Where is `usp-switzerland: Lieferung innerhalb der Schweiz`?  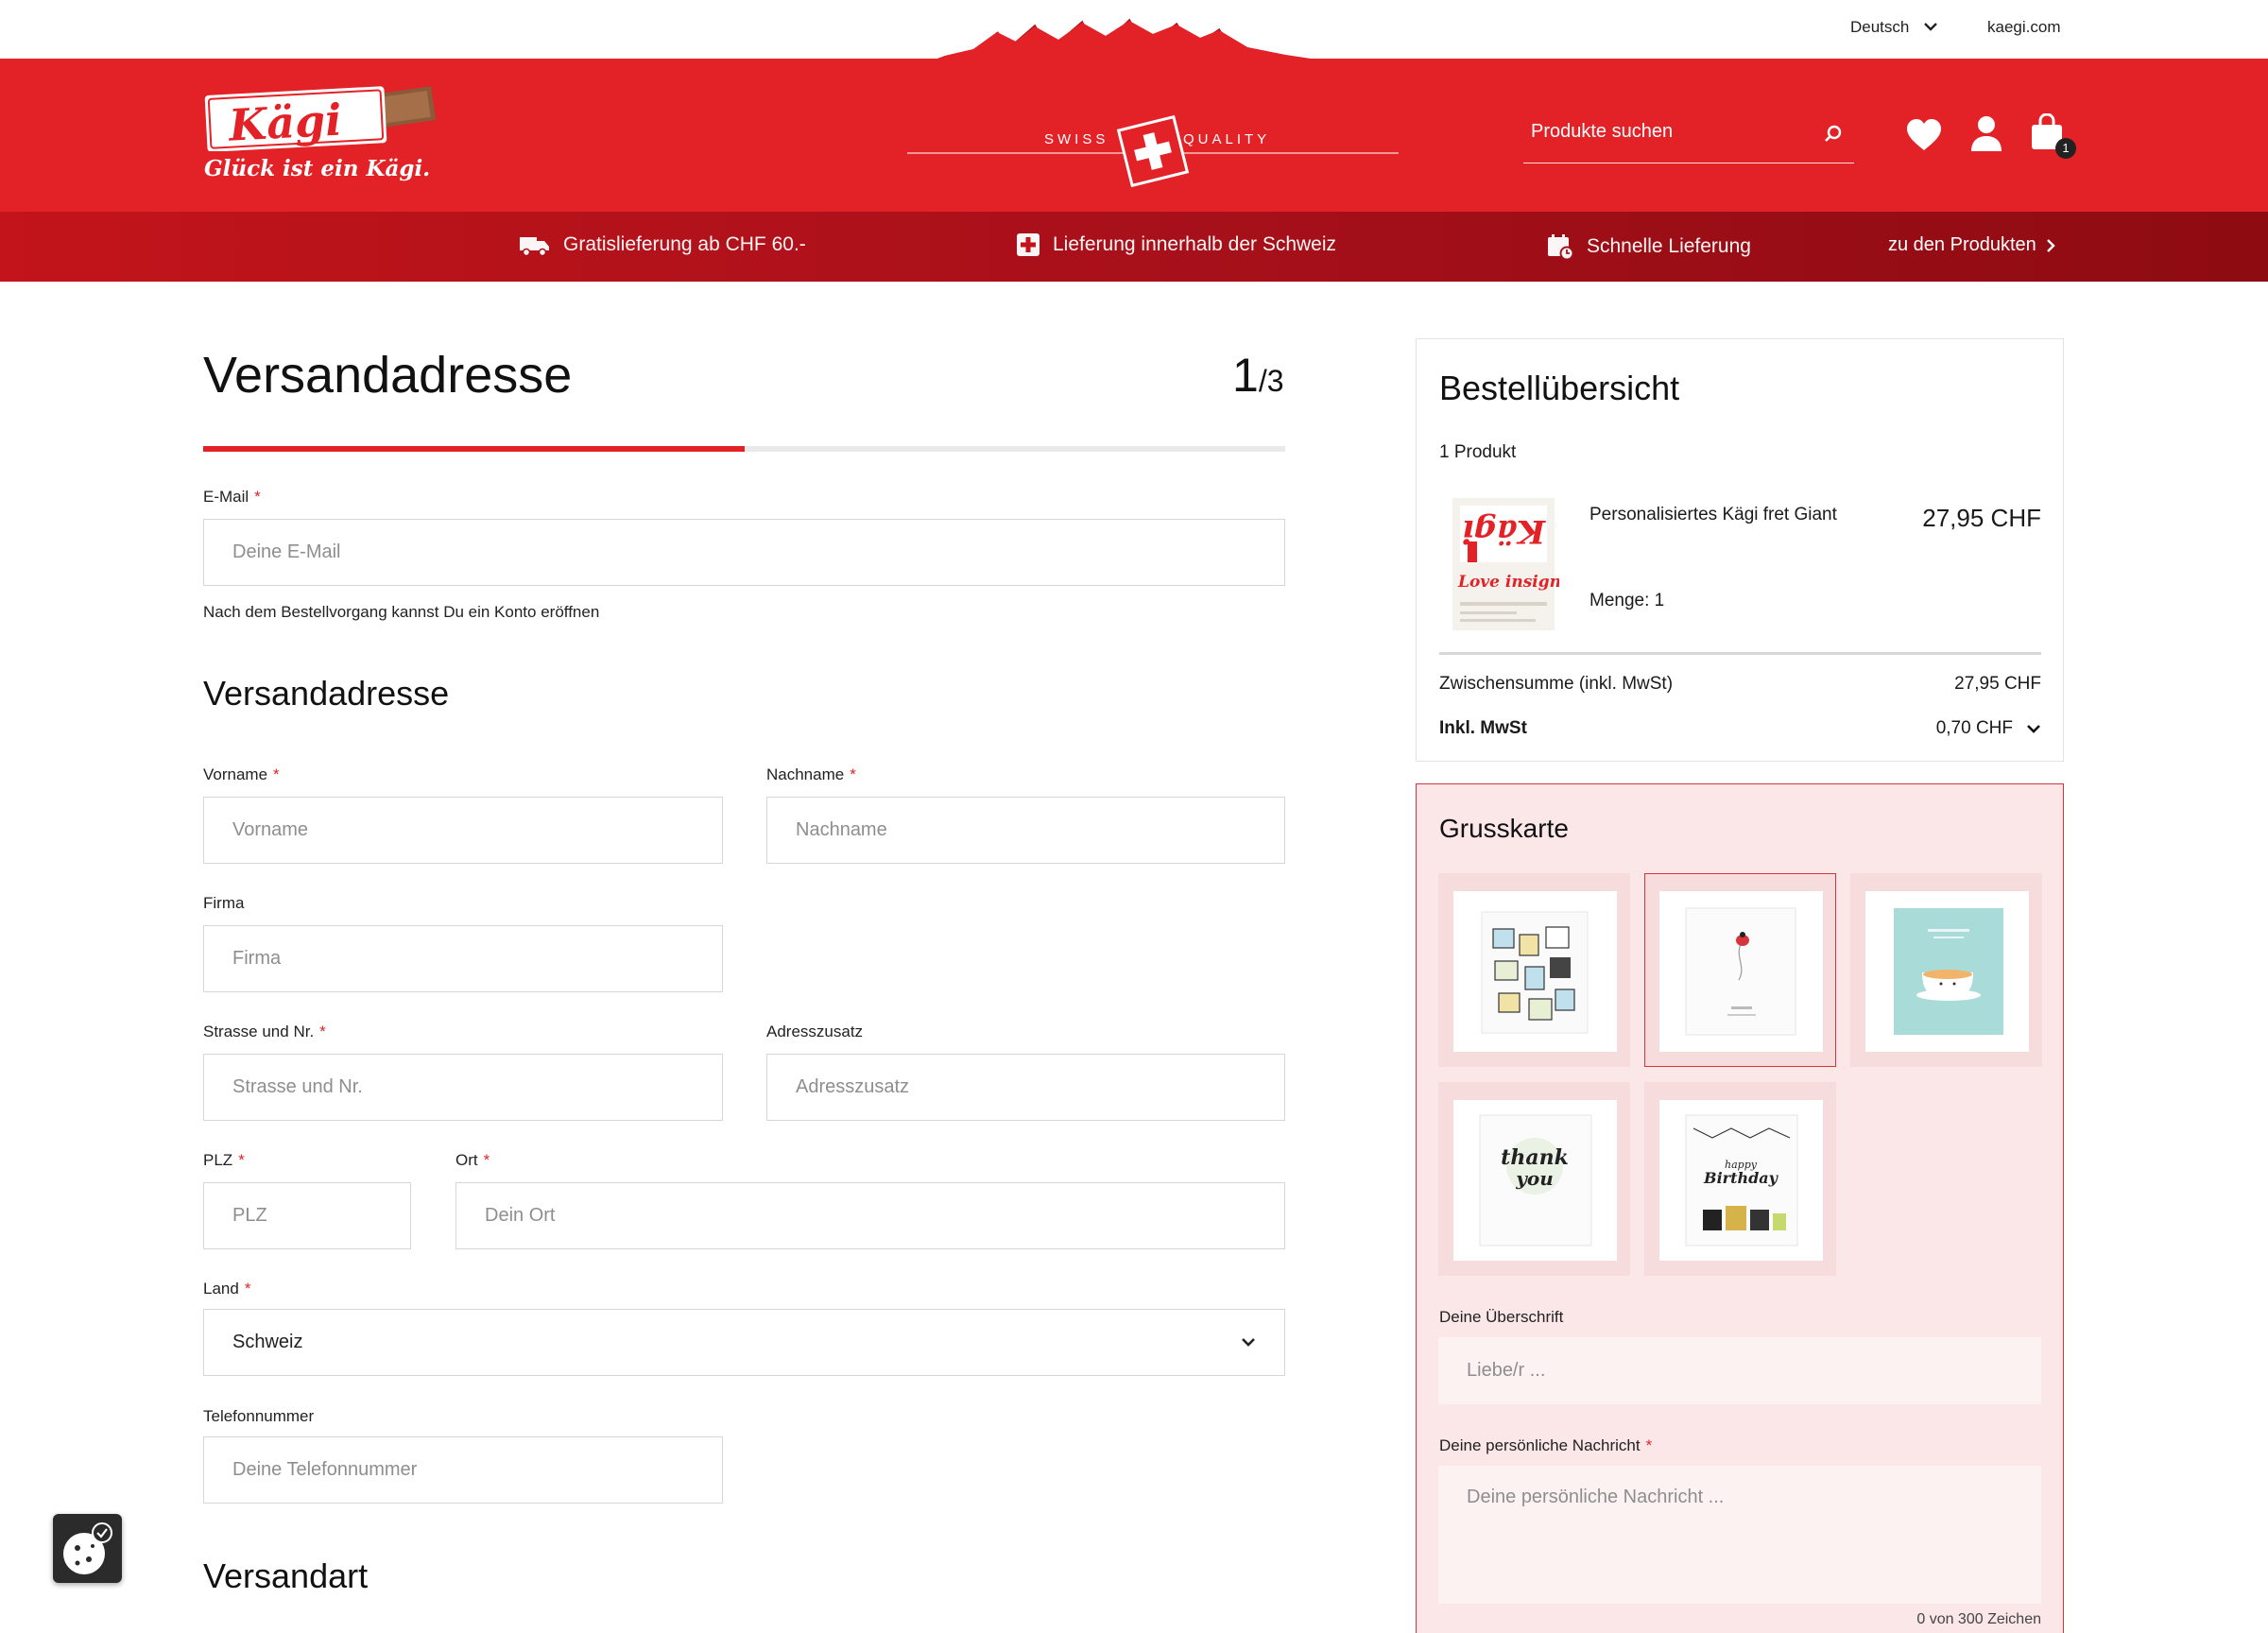 usp-switzerland: Lieferung innerhalb der Schweiz is located at coordinates (1176, 244).